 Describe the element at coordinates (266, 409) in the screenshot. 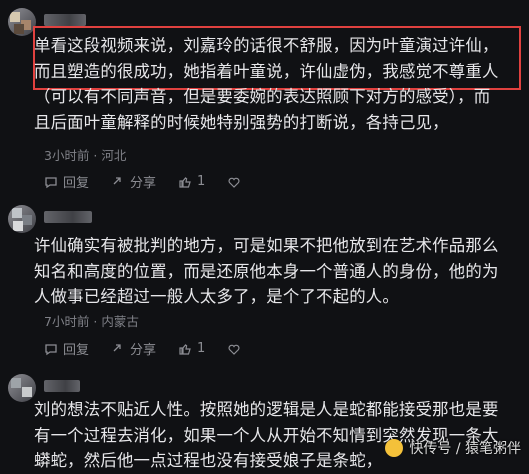

I see `comment-line: 刘的想法不贴近人性。按照她的逻辑是人是蛇都能接受那也是要` at that location.